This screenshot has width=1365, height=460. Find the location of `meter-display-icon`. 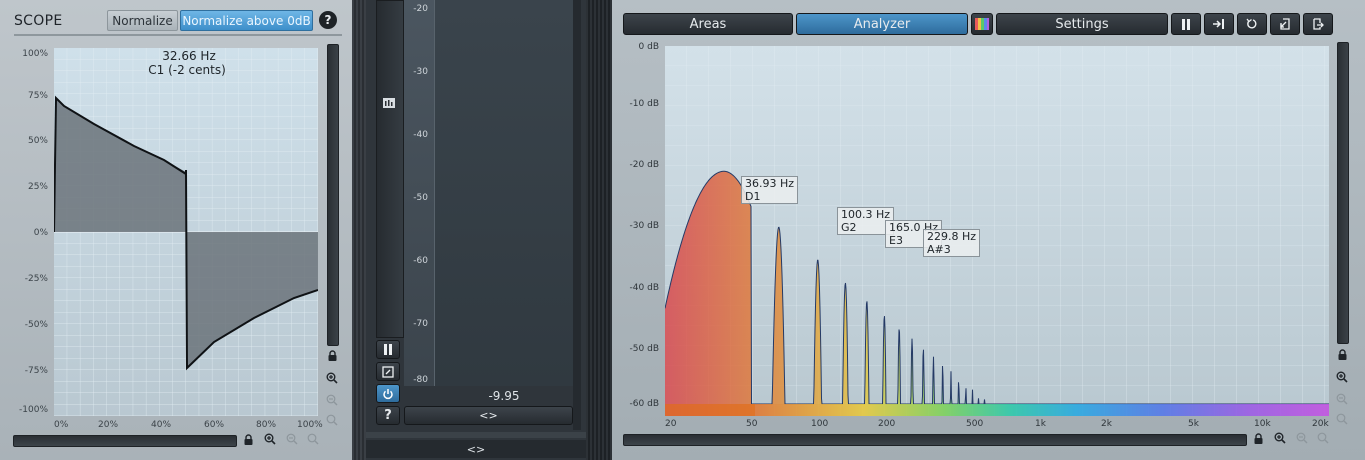

meter-display-icon is located at coordinates (389, 102).